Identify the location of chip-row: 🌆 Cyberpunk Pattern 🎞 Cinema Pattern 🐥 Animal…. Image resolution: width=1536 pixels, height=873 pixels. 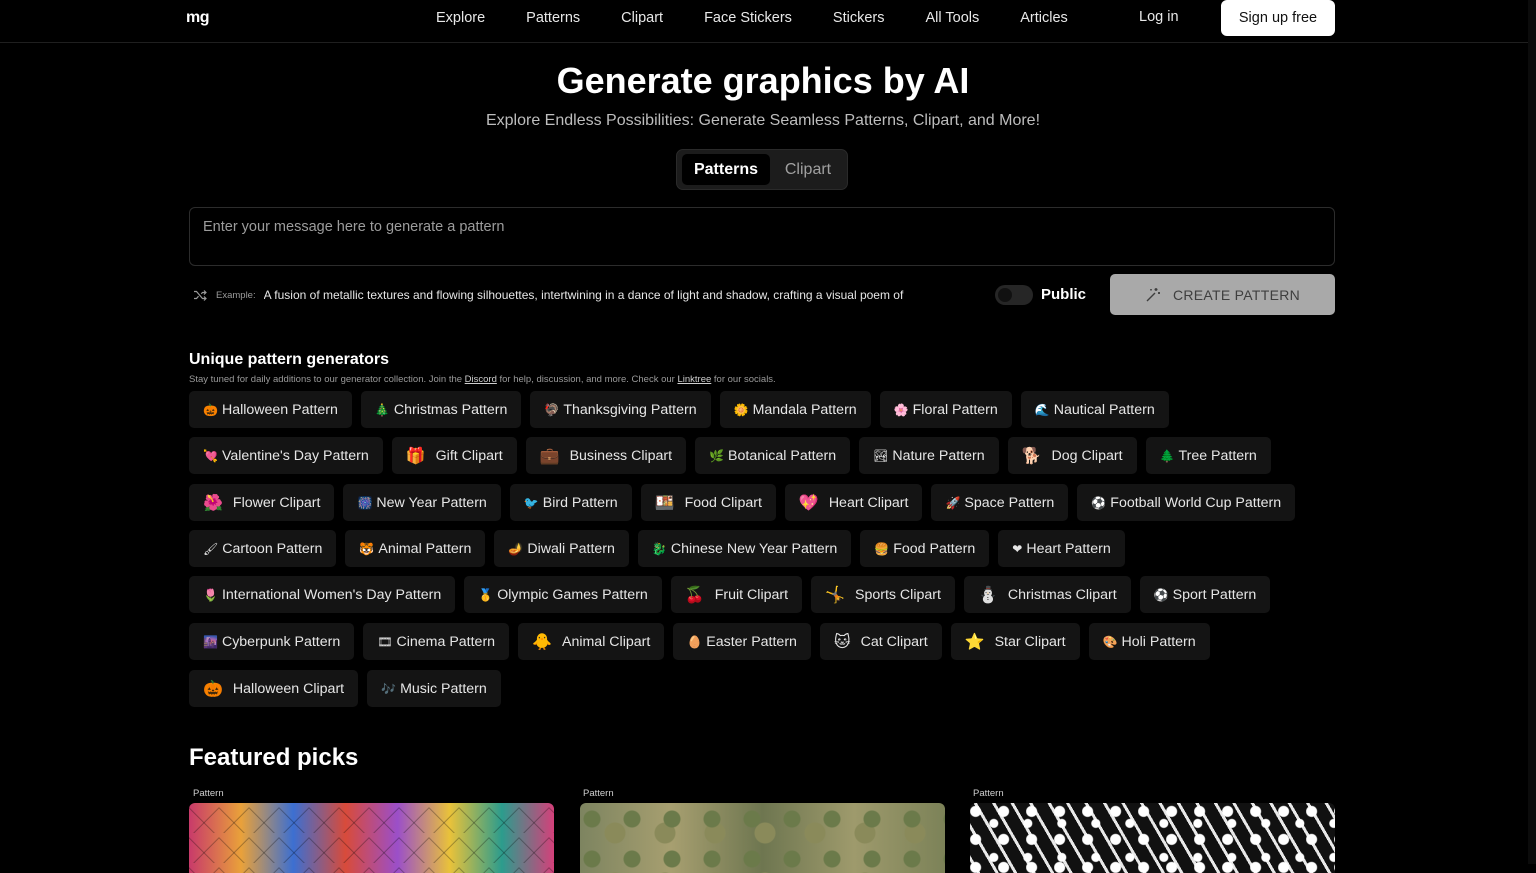
(704, 641).